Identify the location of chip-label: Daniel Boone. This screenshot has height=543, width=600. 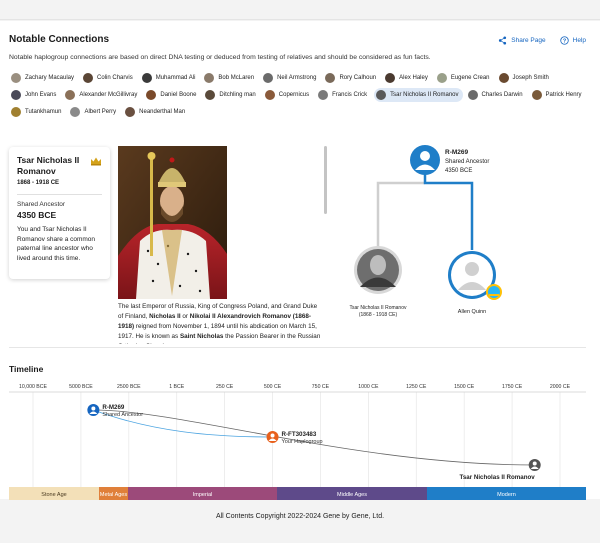
(178, 95).